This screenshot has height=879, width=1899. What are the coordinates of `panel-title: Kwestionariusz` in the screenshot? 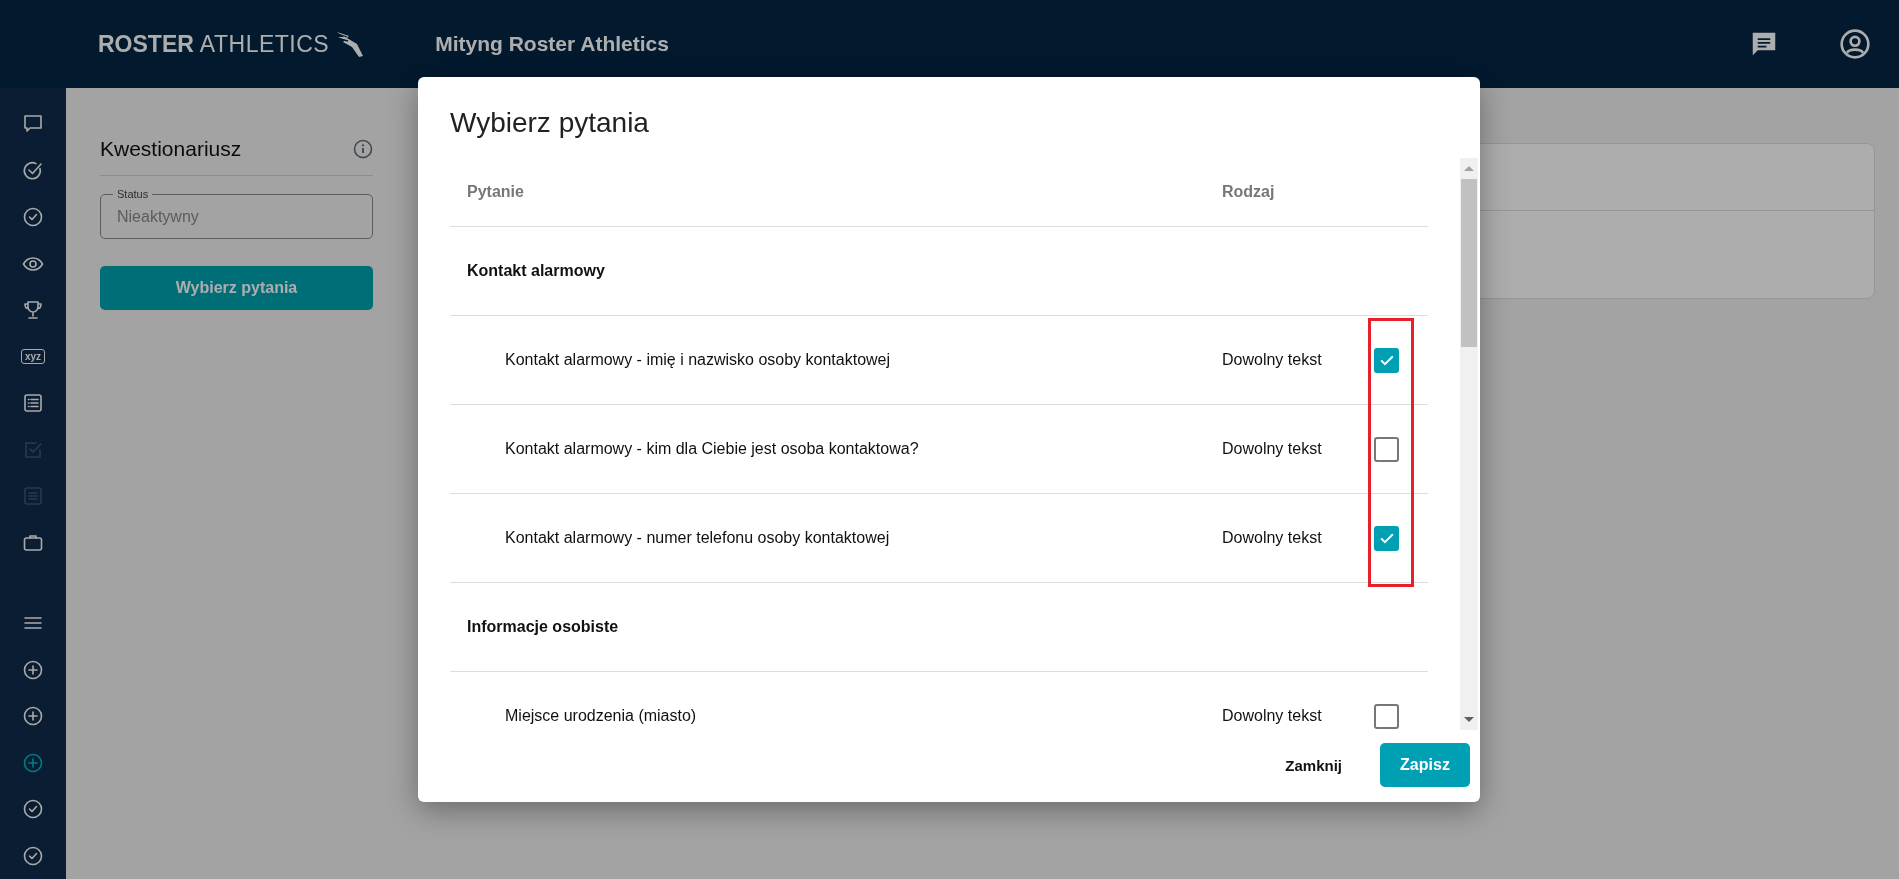 It's located at (171, 149).